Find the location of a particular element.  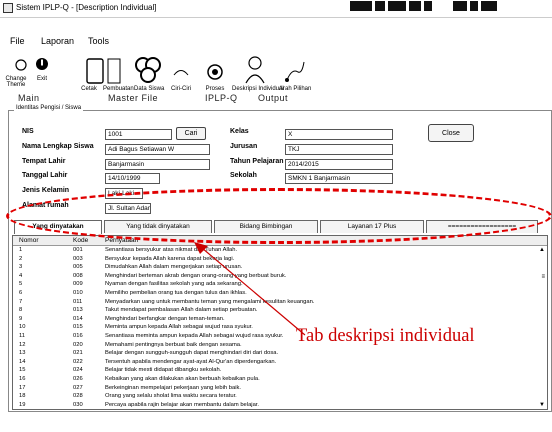

row-nomor: 9 is located at coordinates (21, 318).